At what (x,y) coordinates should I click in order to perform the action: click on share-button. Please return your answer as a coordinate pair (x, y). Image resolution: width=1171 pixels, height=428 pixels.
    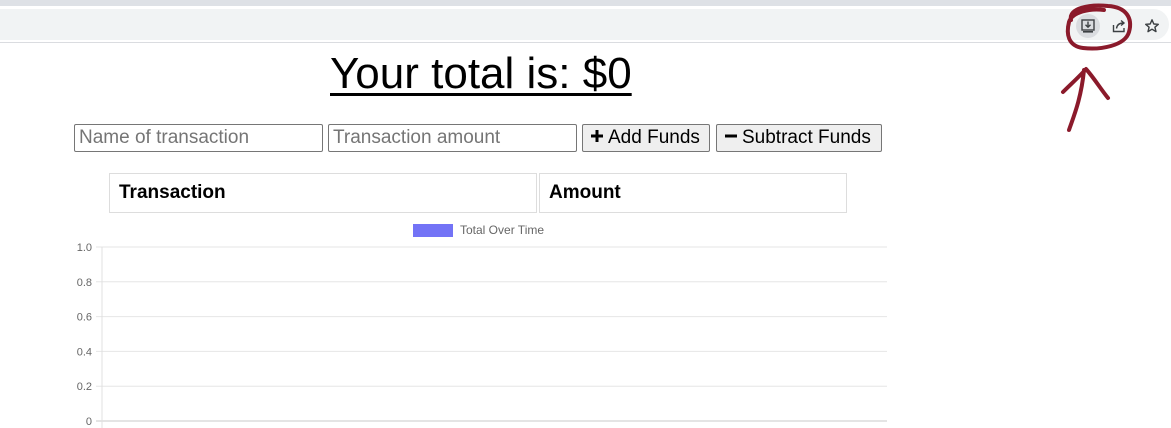
    Looking at the image, I should click on (1119, 26).